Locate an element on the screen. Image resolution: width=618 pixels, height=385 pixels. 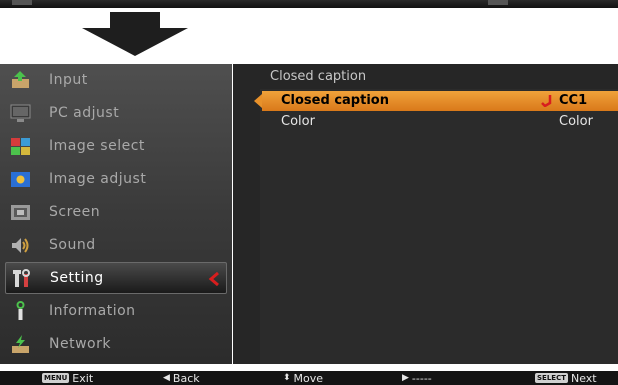
sidebar-item-image-select: Image select is located at coordinates (116, 146).